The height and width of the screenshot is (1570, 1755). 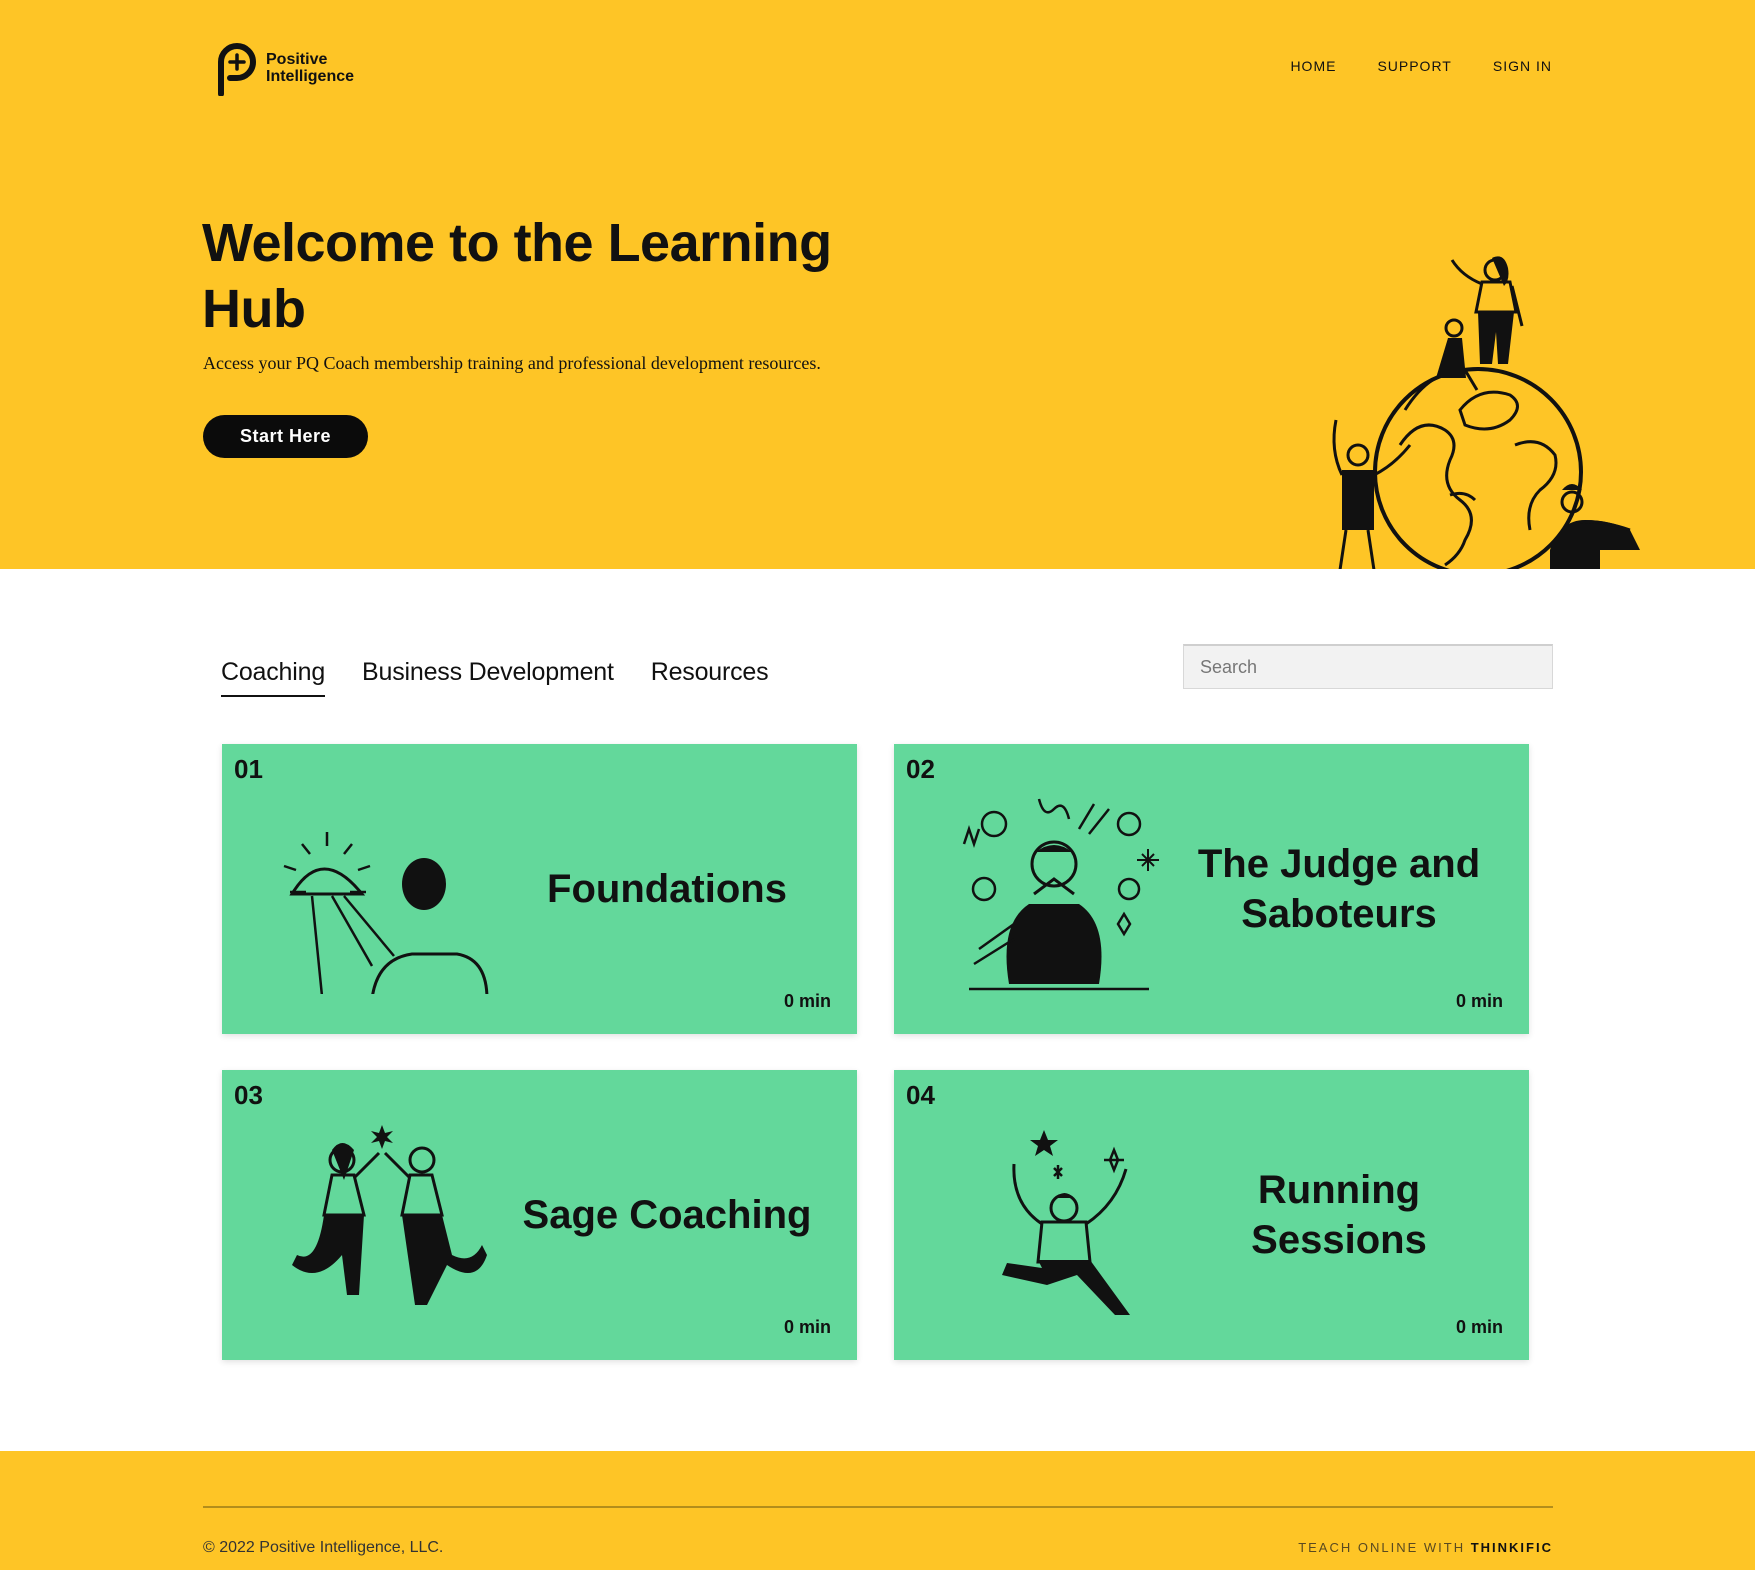 What do you see at coordinates (285, 436) in the screenshot?
I see `start-here-button: Start Here` at bounding box center [285, 436].